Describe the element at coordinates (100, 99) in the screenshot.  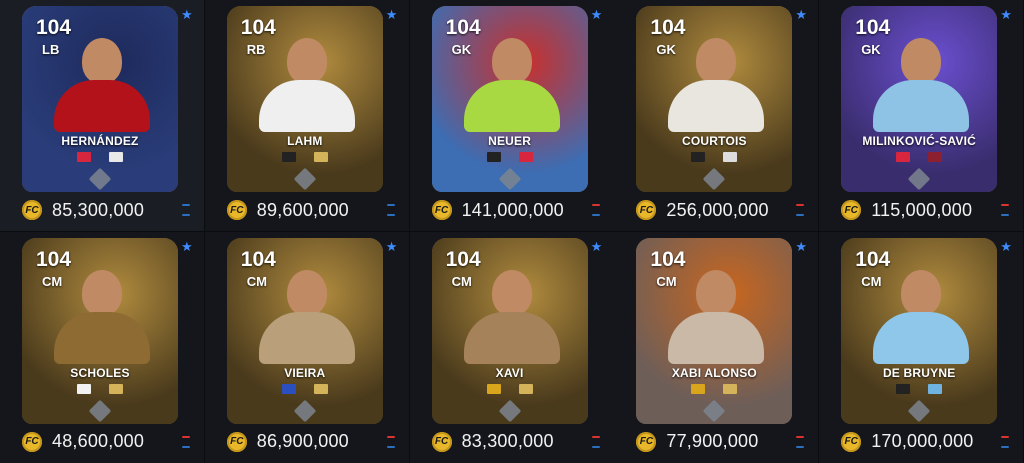
I see `player-card: 104 LB HERNÁNDEZ` at that location.